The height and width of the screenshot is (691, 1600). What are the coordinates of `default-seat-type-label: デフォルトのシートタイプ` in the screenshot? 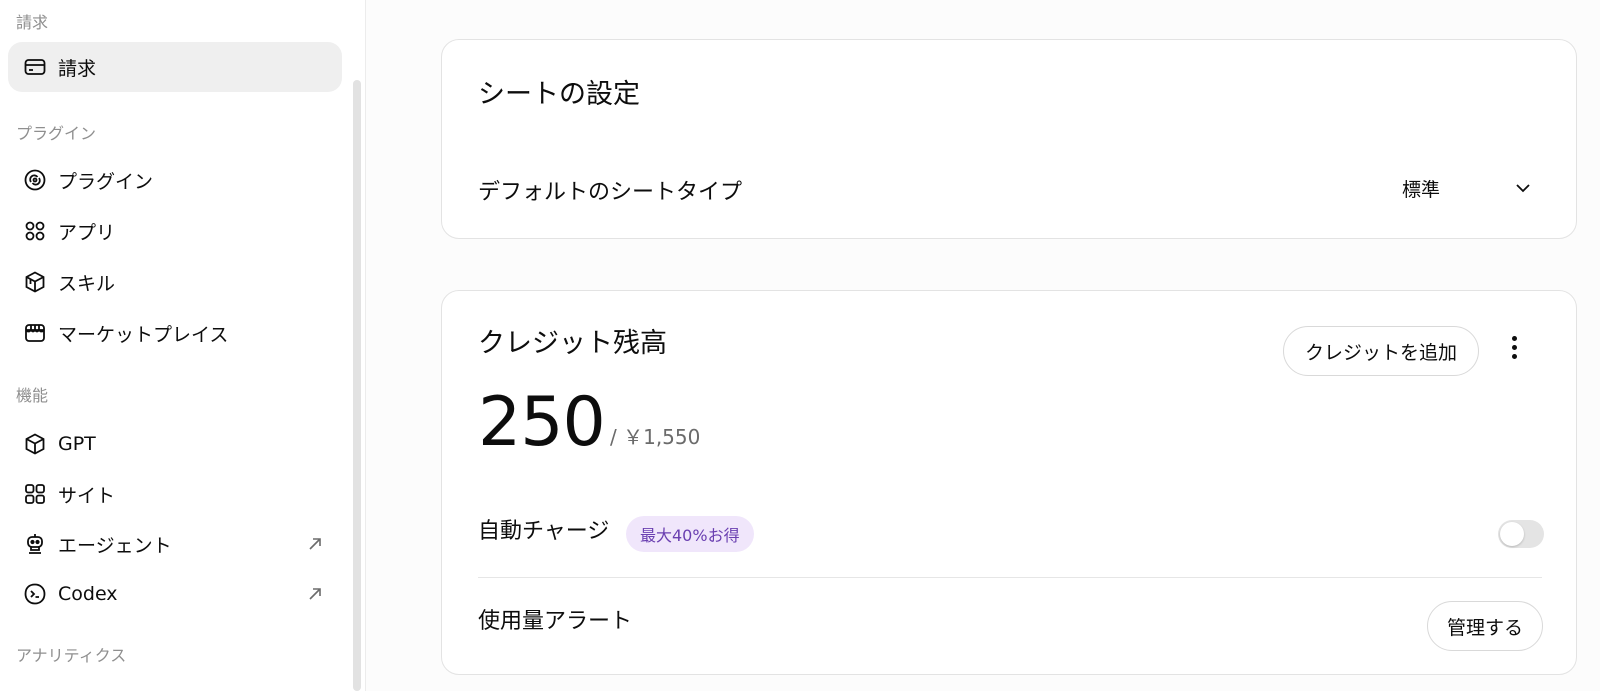 It's located at (610, 192).